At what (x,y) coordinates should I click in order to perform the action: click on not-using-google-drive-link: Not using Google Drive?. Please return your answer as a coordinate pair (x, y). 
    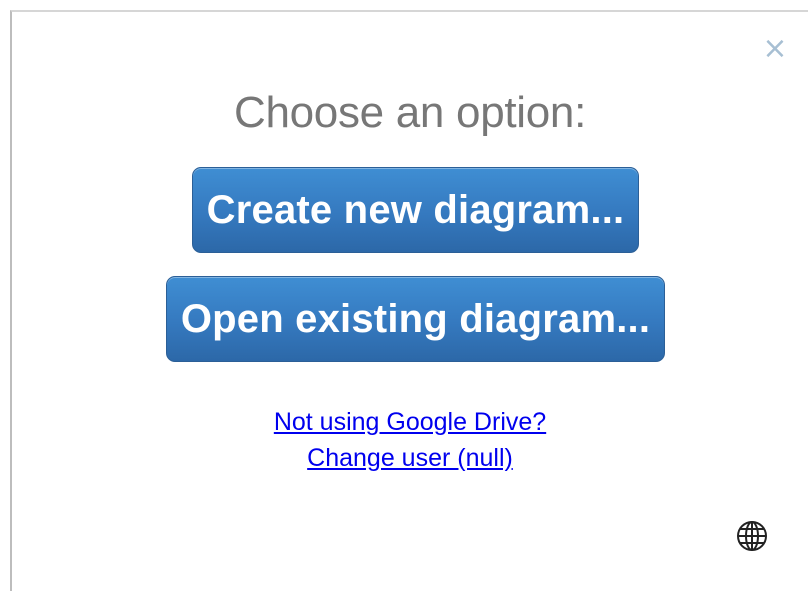
    Looking at the image, I should click on (410, 422).